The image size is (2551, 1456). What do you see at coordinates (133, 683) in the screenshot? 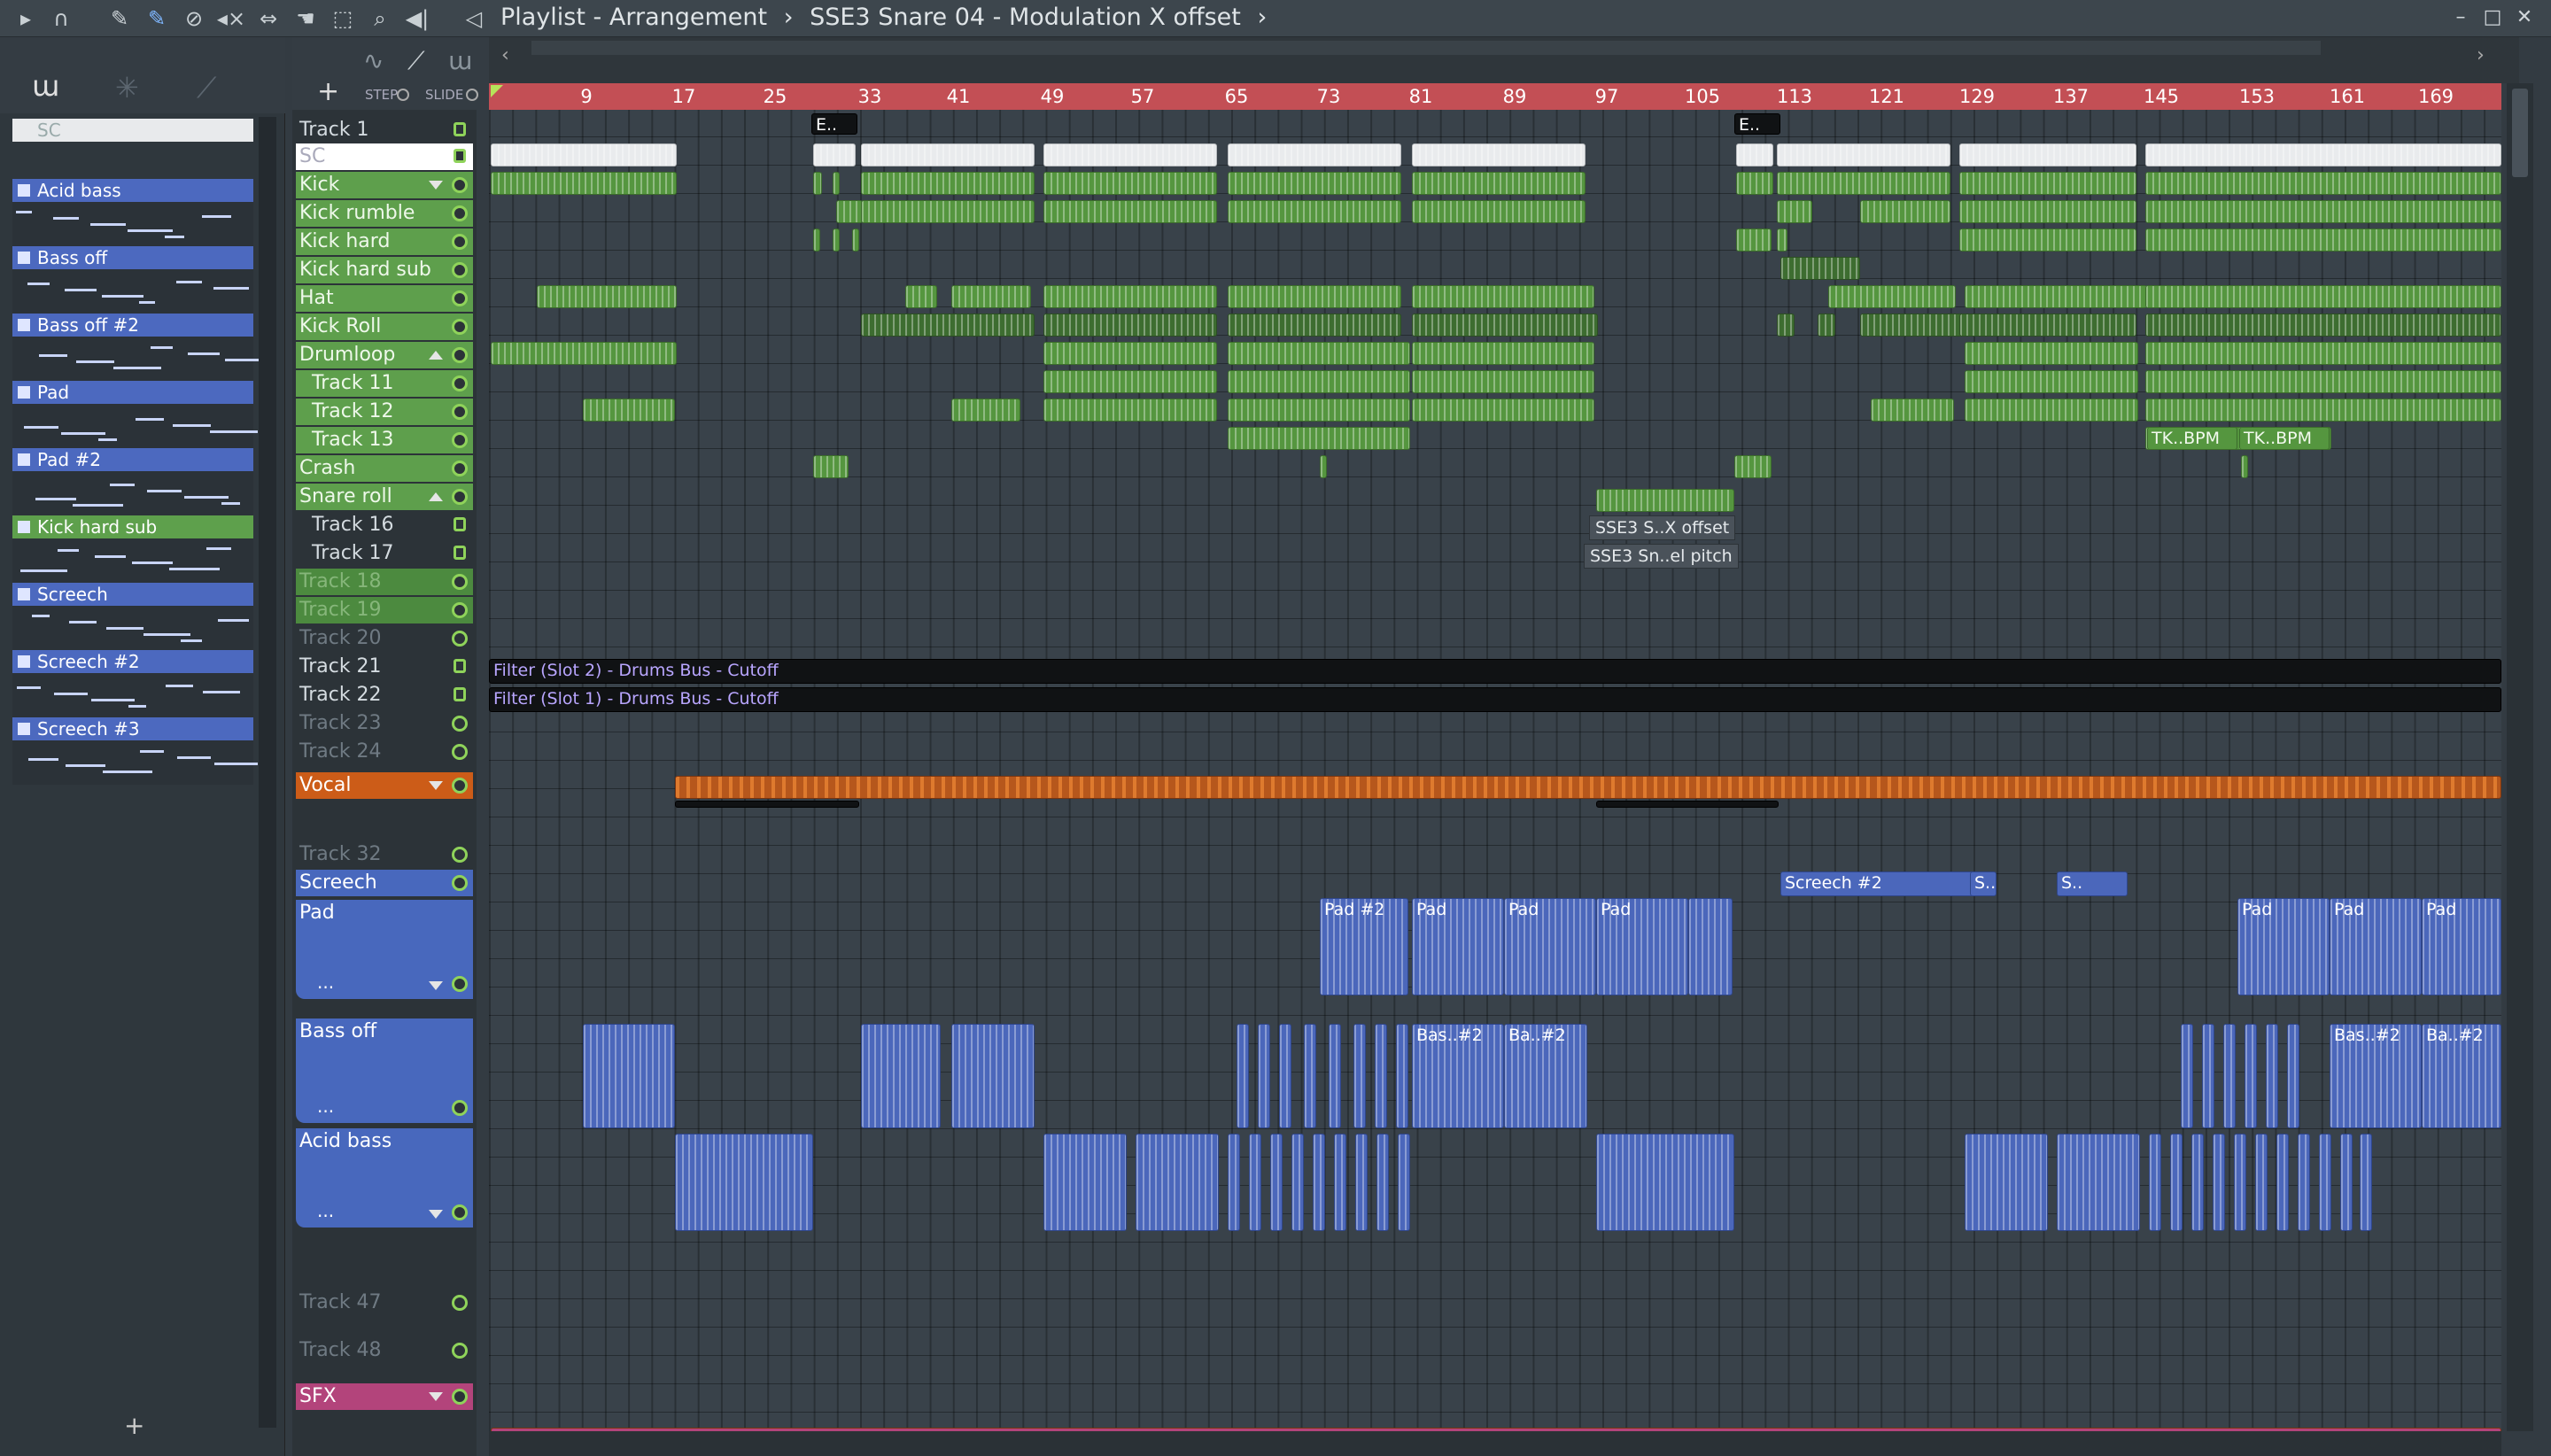
I see `pattern-item: Screech #2` at bounding box center [133, 683].